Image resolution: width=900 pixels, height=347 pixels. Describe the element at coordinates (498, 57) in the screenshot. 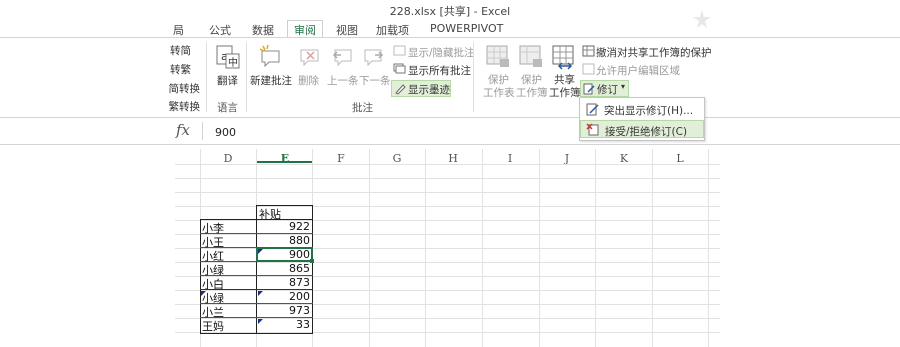

I see `protect-sheet-icon` at that location.